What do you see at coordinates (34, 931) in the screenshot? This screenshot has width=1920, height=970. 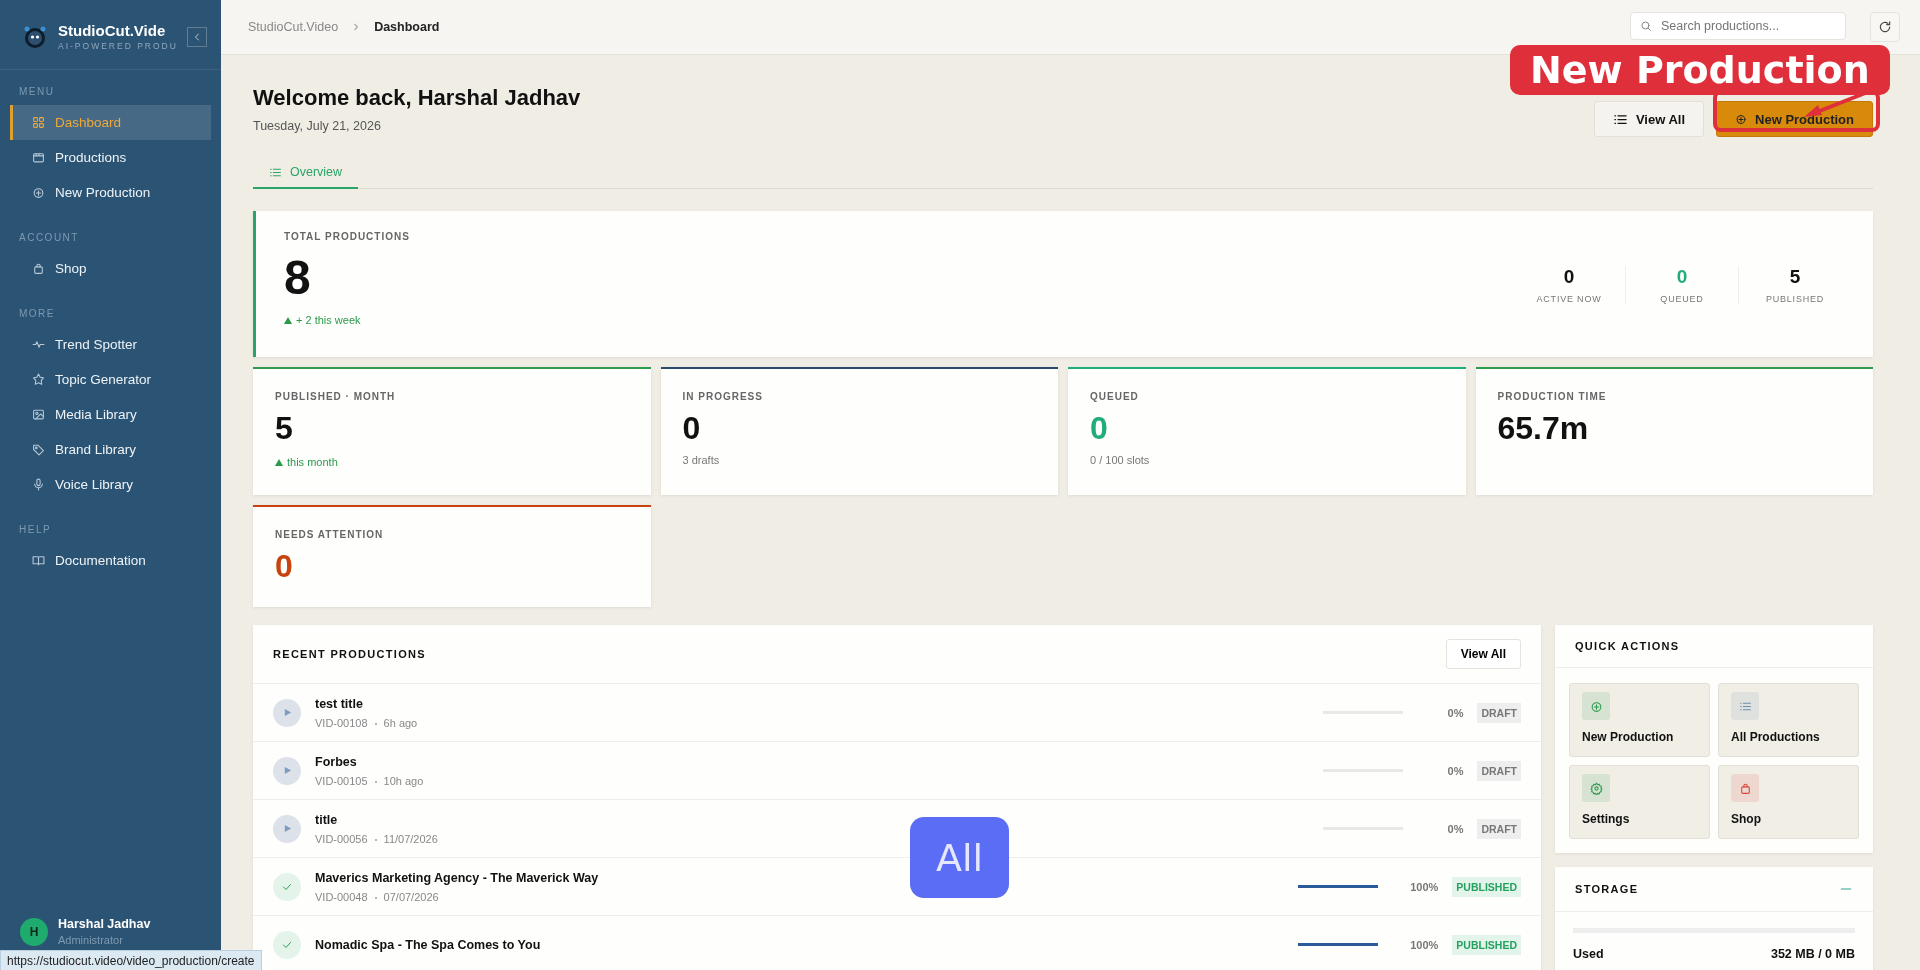 I see `user-avatar: H` at bounding box center [34, 931].